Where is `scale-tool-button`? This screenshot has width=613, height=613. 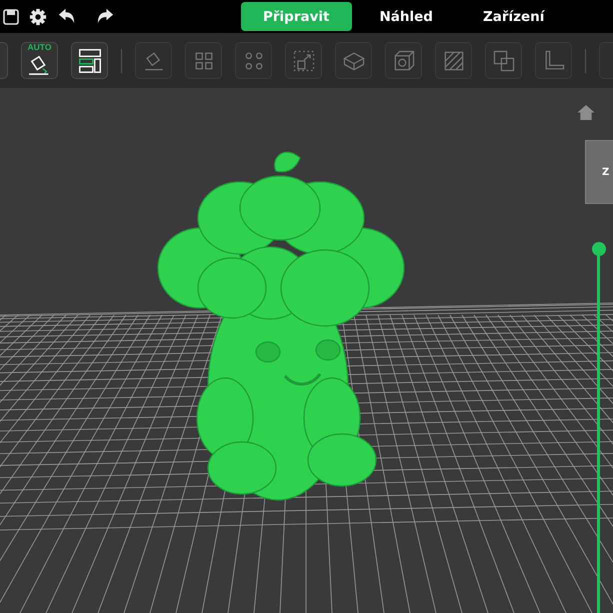
scale-tool-button is located at coordinates (303, 60).